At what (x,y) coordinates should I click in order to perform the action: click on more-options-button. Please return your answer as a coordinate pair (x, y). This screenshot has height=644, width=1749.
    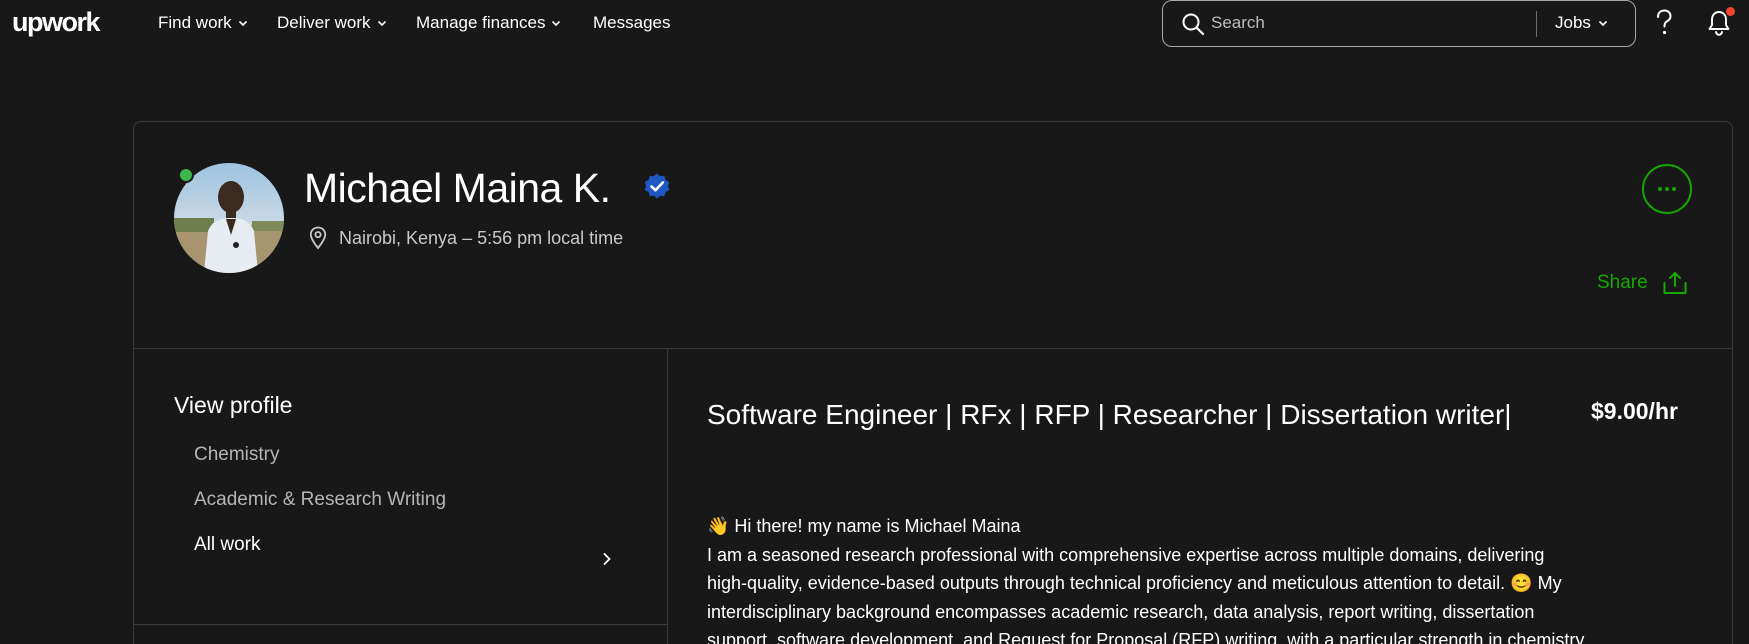
    Looking at the image, I should click on (1667, 189).